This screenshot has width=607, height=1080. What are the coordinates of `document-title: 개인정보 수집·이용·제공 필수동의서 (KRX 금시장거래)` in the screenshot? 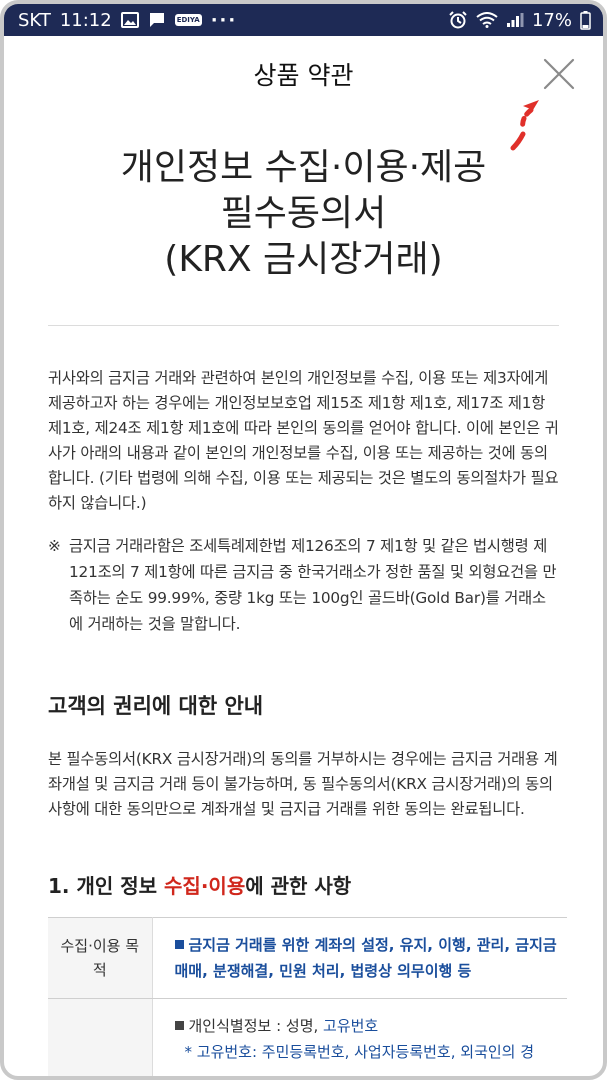 It's located at (303, 214).